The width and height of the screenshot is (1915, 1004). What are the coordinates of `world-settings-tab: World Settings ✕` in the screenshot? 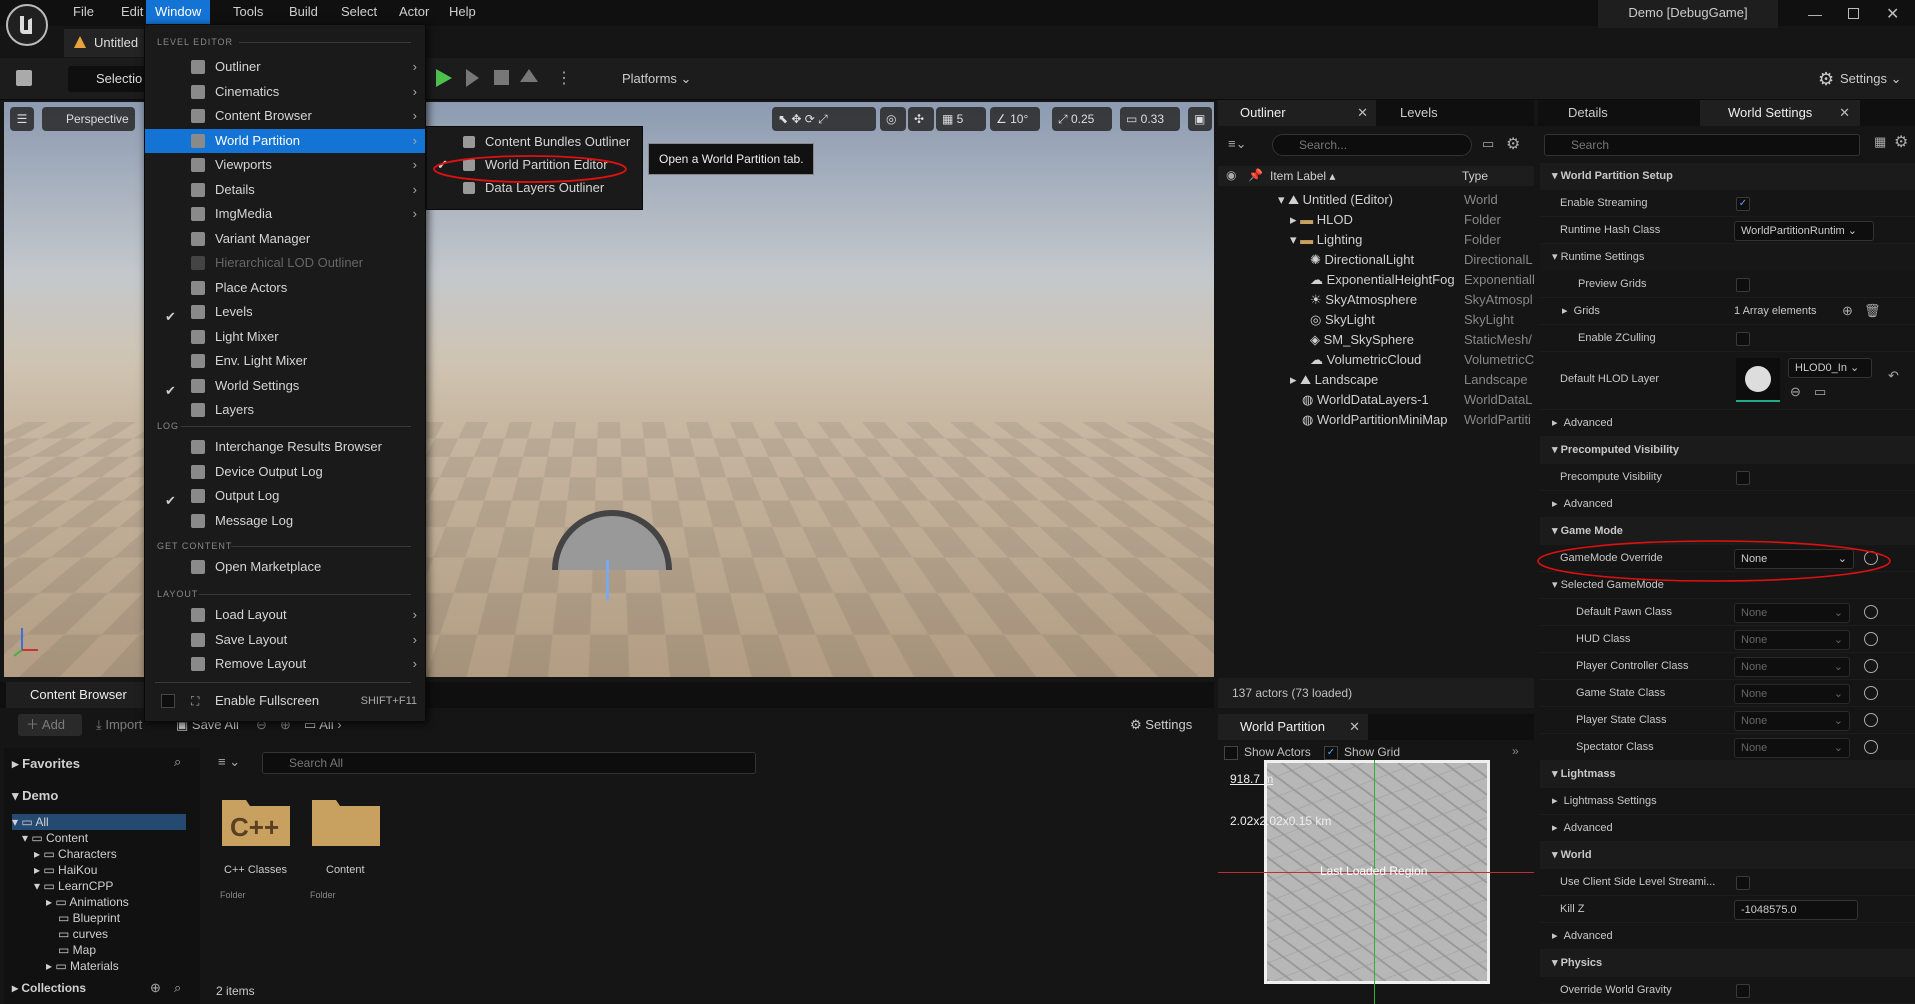 It's located at (1780, 113).